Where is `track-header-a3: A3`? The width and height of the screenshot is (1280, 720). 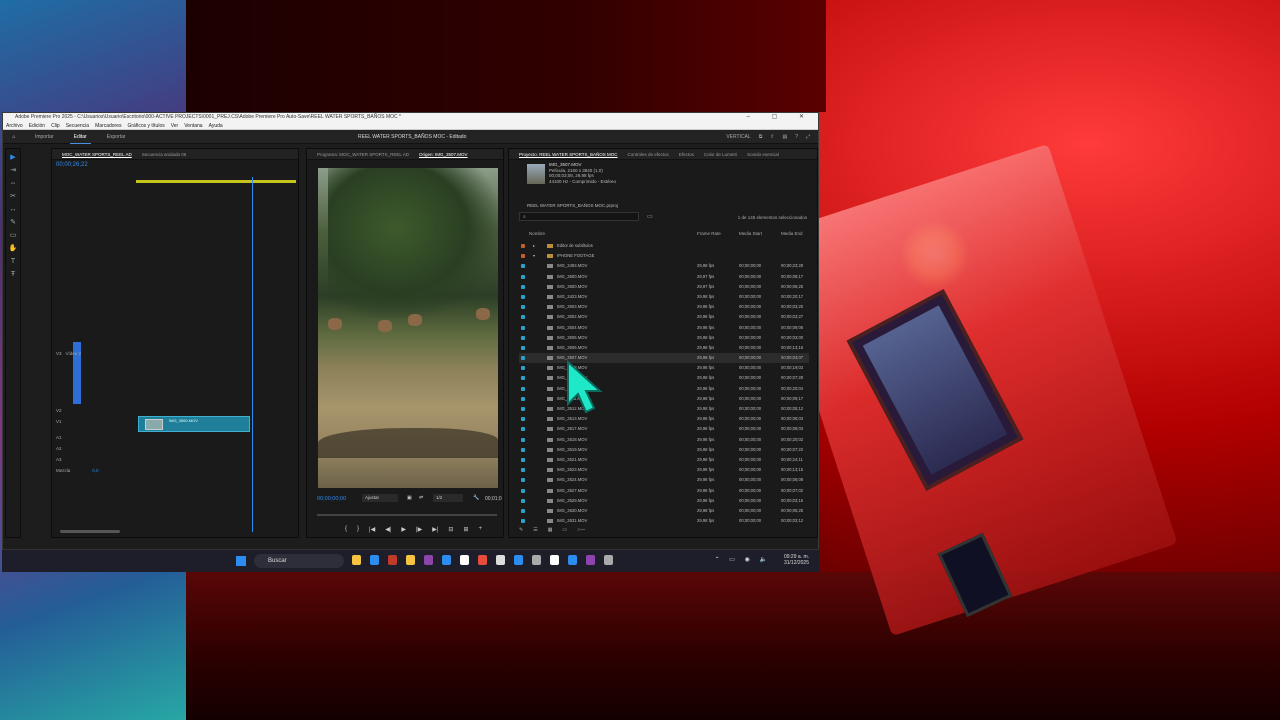 track-header-a3: A3 is located at coordinates (92, 459).